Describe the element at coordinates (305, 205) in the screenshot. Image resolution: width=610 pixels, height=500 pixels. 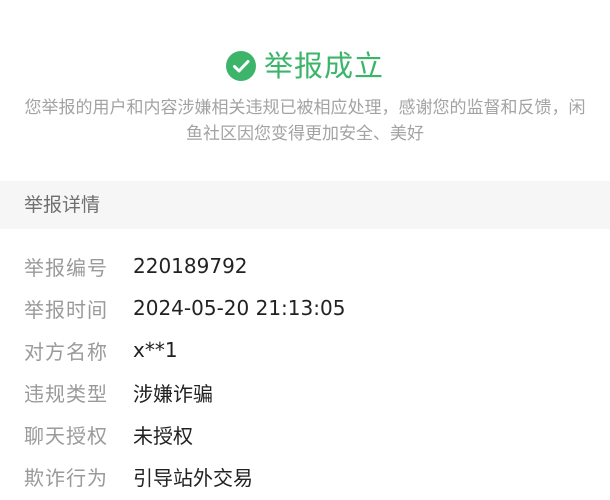
I see `section-header: 举报详情` at that location.